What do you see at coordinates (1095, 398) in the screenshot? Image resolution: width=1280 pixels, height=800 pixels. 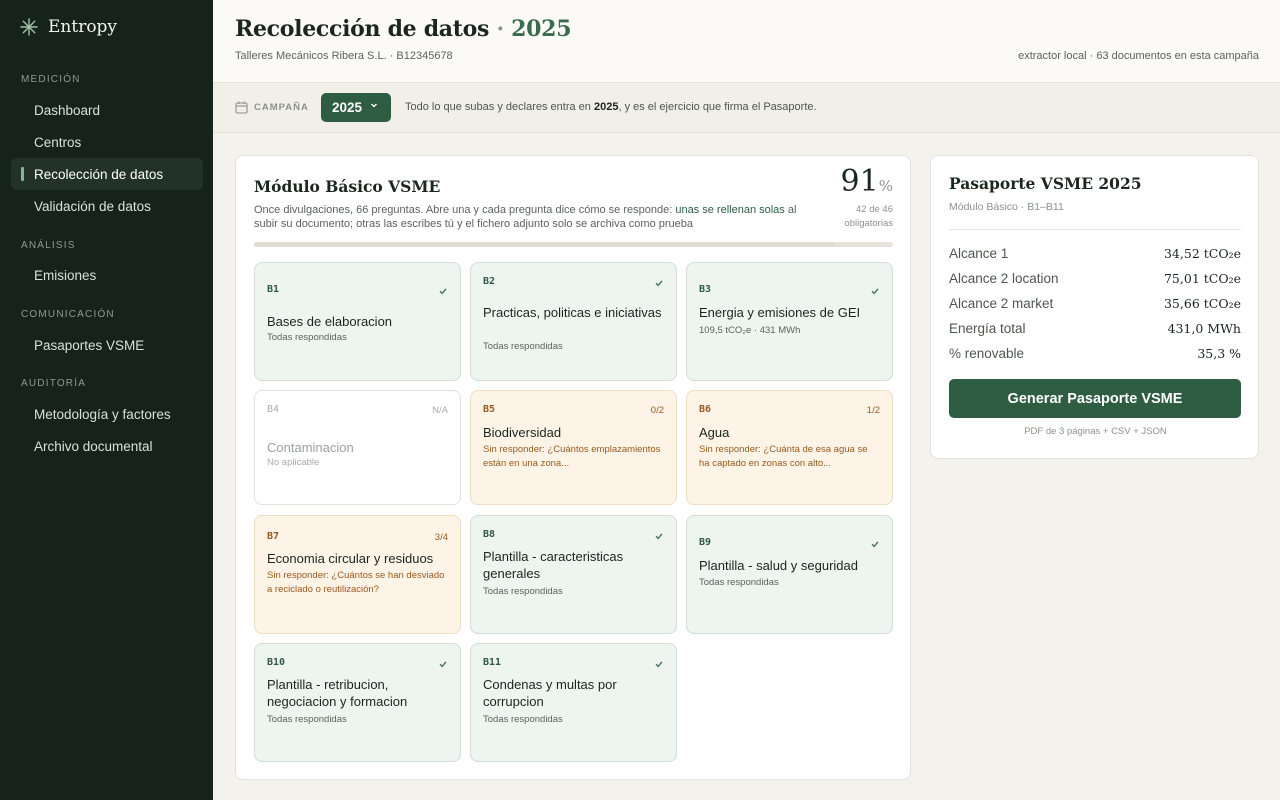 I see `generate-passport-button: Generar Pasaporte VSME` at bounding box center [1095, 398].